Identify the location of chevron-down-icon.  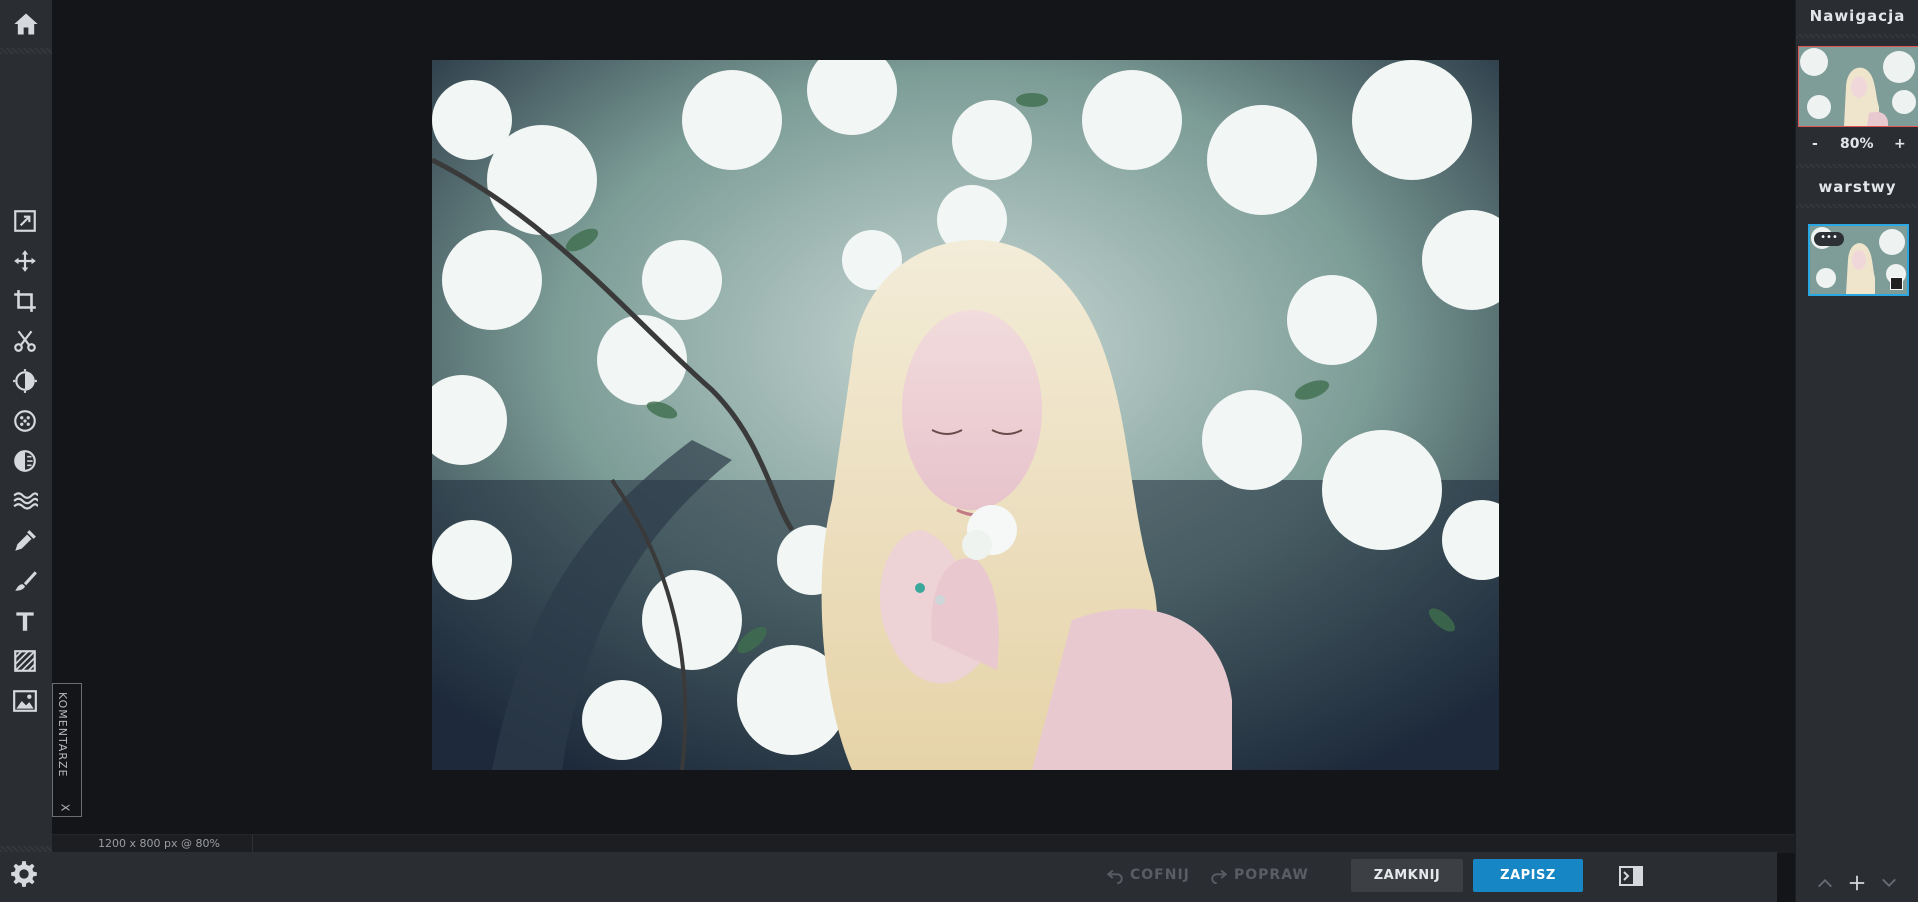
(1889, 883).